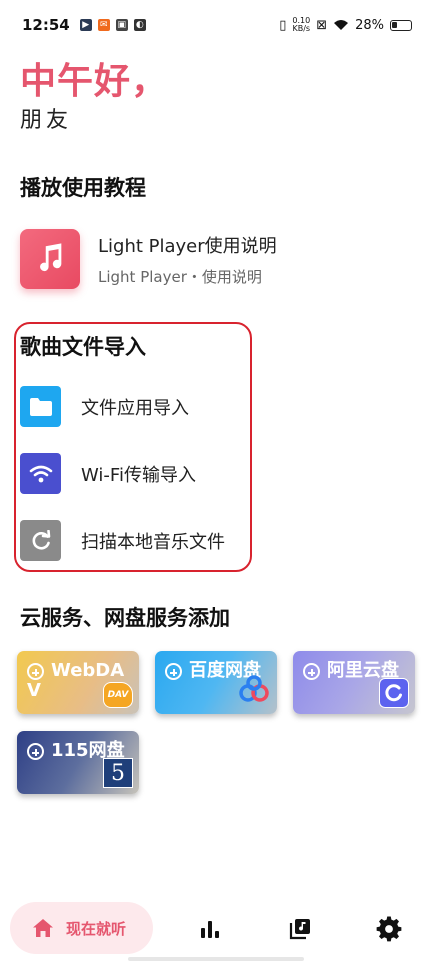  Describe the element at coordinates (341, 25) in the screenshot. I see `wifi-status-icon` at that location.